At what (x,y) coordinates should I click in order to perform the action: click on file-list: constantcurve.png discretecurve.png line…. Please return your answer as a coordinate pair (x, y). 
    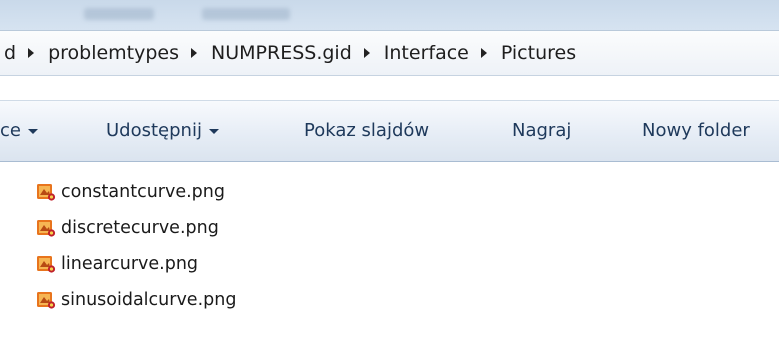
    Looking at the image, I should click on (136, 246).